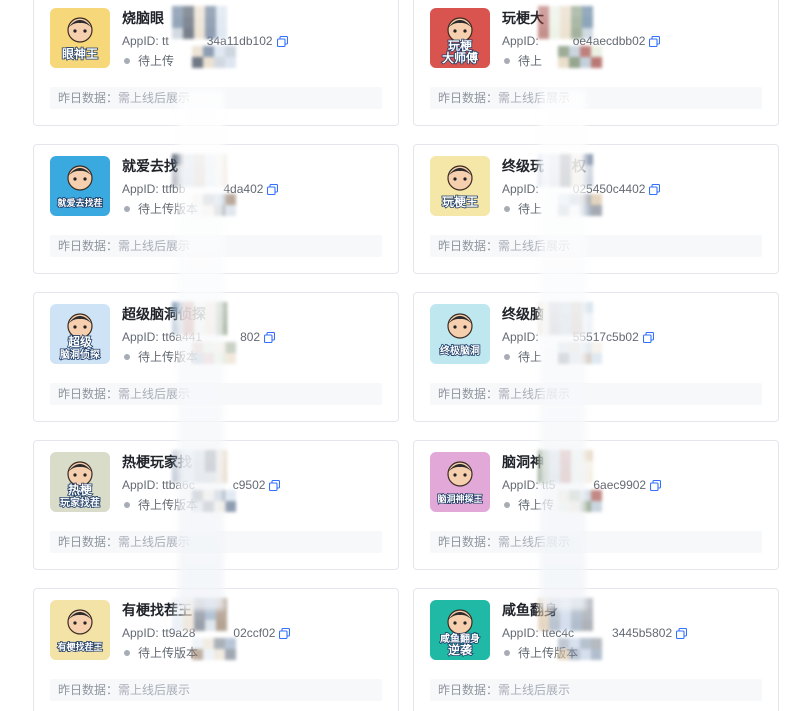 This screenshot has width=794, height=711. I want to click on app-info: 终级玩 权 AppID: 025450c4402 待上, so click(634, 187).